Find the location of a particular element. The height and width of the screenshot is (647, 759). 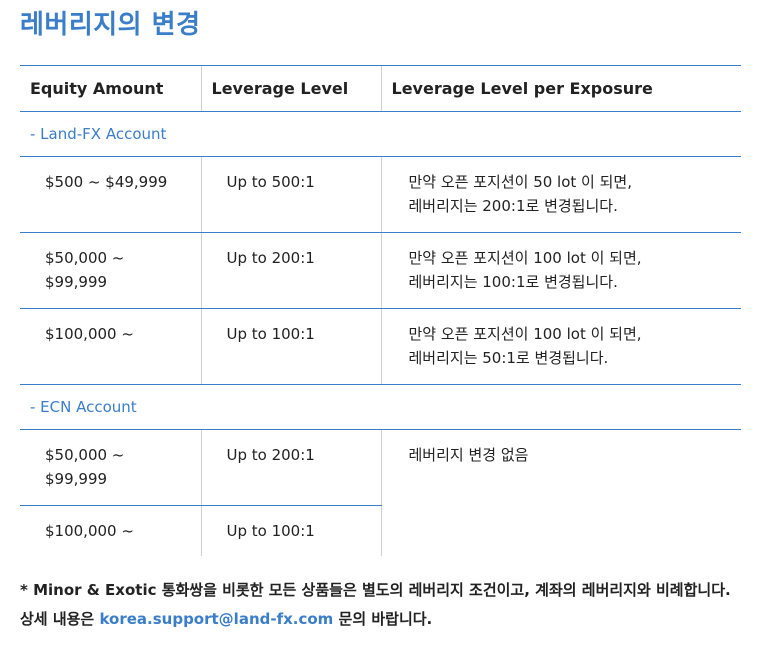

exposure-cell: 레버리지 변경 없음 is located at coordinates (560, 492).